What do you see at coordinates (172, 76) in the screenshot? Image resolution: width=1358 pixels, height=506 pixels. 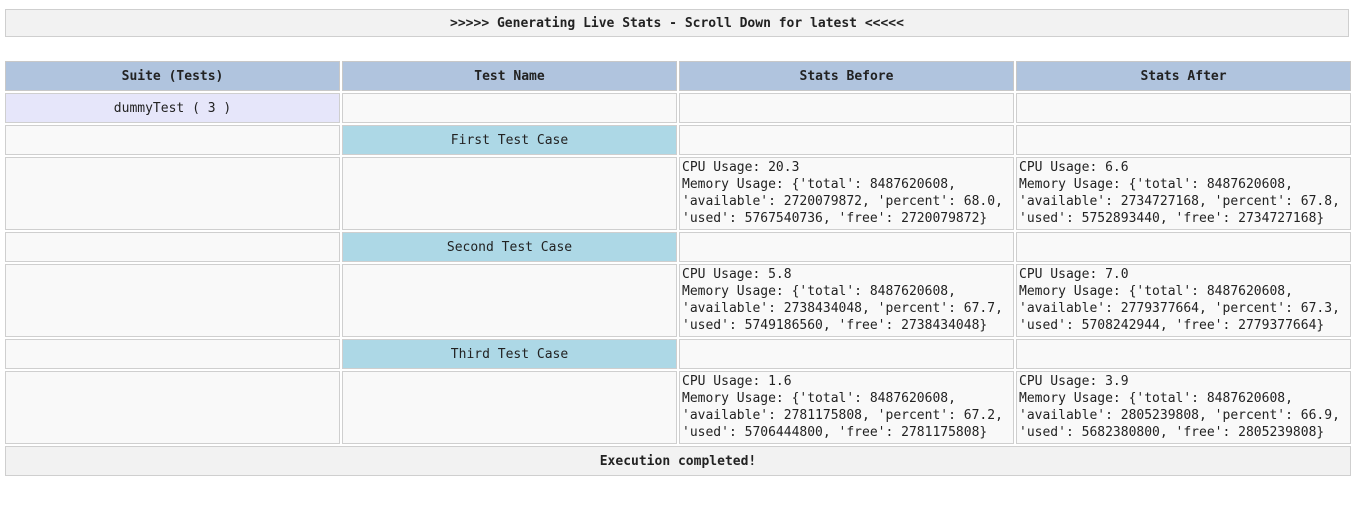 I see `header-suite: Suite (Tests)` at bounding box center [172, 76].